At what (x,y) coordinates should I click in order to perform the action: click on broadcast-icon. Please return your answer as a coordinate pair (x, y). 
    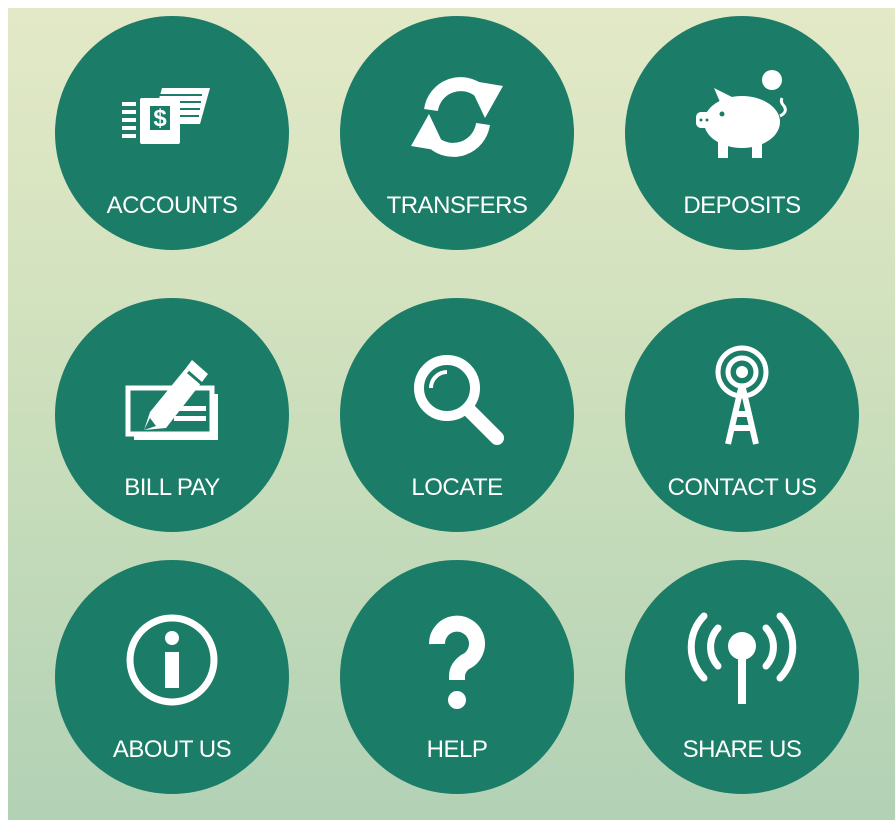
    Looking at the image, I should click on (742, 635).